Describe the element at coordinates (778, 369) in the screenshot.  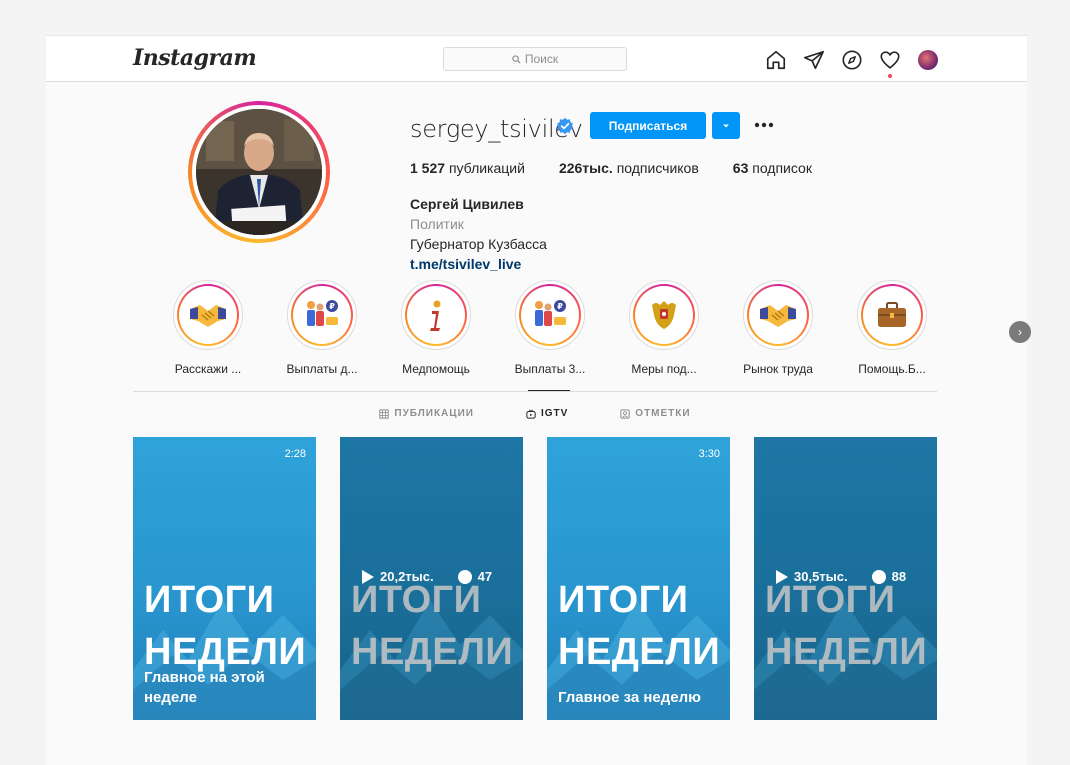
I see `highlight-label: Рынок труда` at that location.